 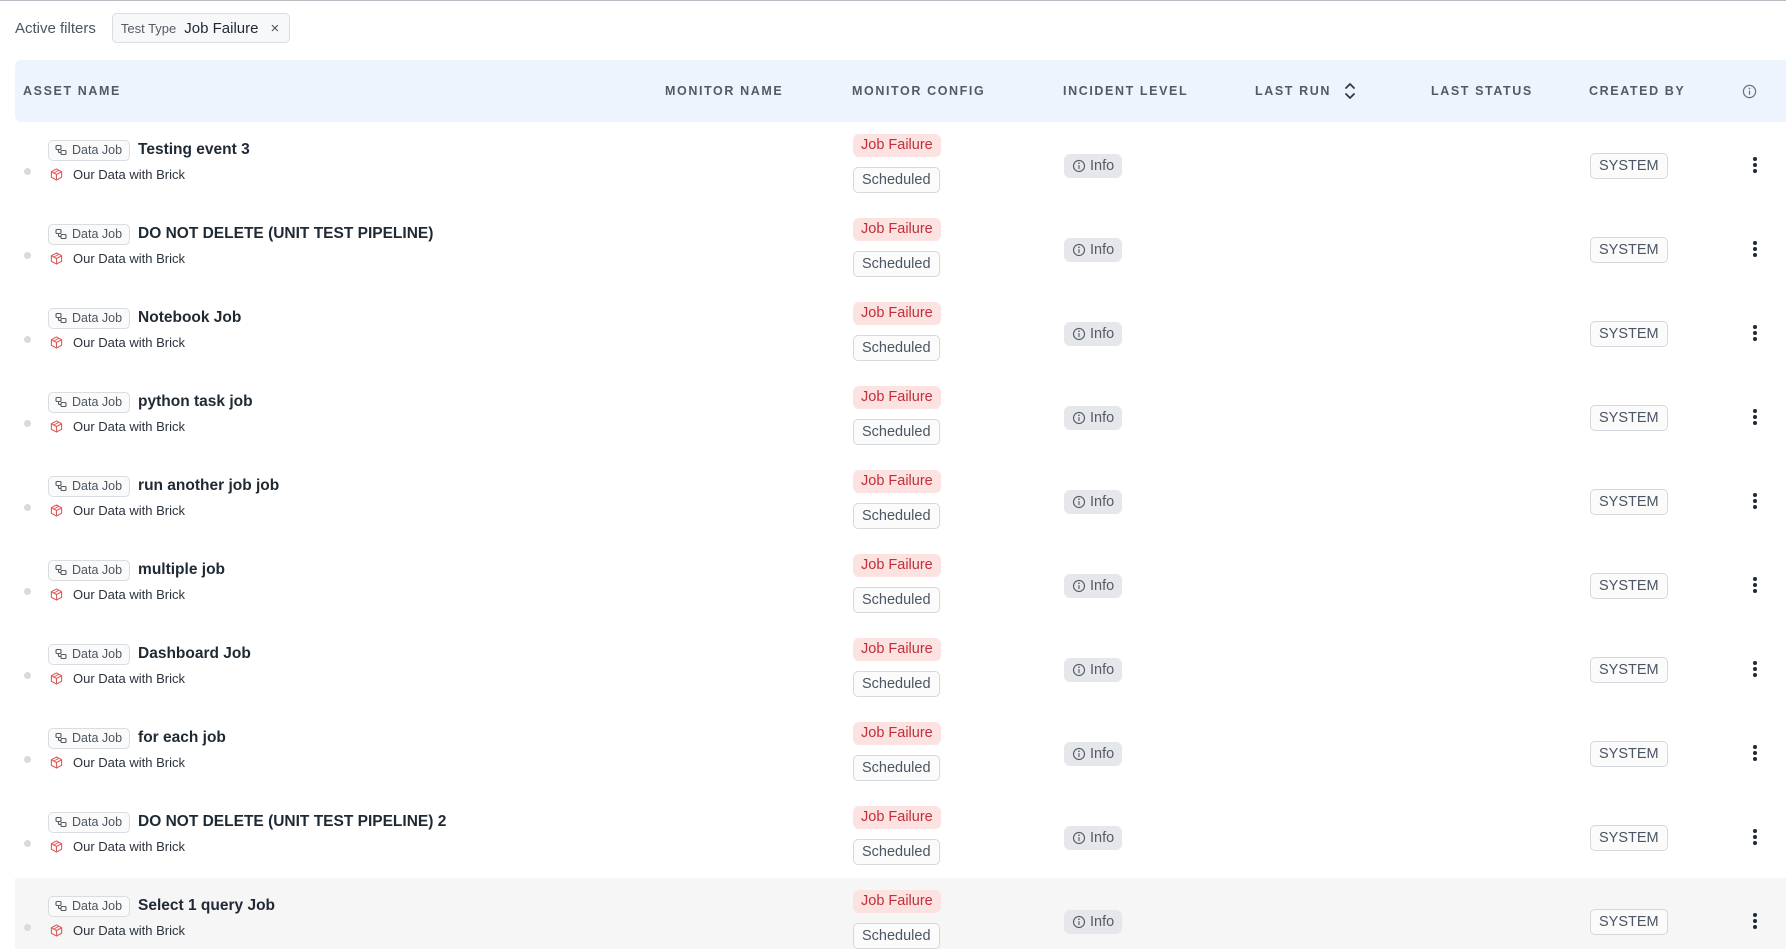 I want to click on asset-name: Select 1 query Job, so click(x=206, y=906).